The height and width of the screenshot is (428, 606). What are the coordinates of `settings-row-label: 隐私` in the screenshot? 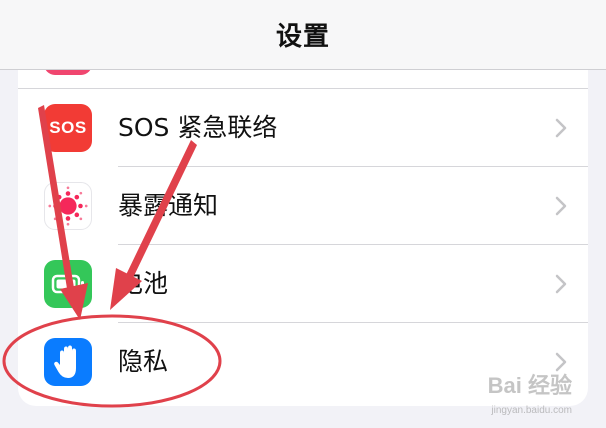 It's located at (143, 361).